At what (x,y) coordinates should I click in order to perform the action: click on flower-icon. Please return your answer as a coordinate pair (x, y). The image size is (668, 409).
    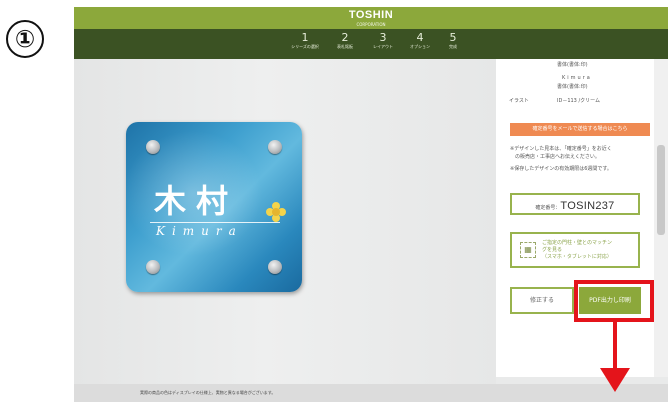
    Looking at the image, I should click on (276, 212).